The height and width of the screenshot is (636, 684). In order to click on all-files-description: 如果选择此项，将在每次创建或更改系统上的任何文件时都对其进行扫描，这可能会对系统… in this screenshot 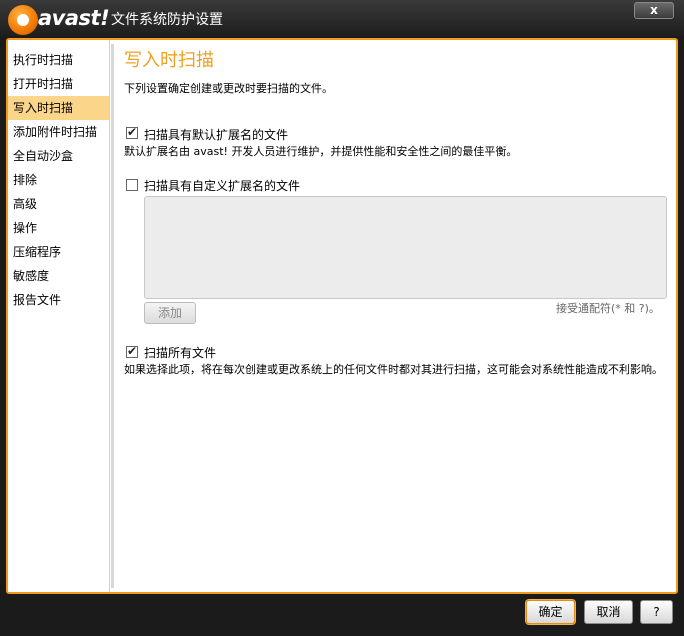, I will do `click(393, 369)`.